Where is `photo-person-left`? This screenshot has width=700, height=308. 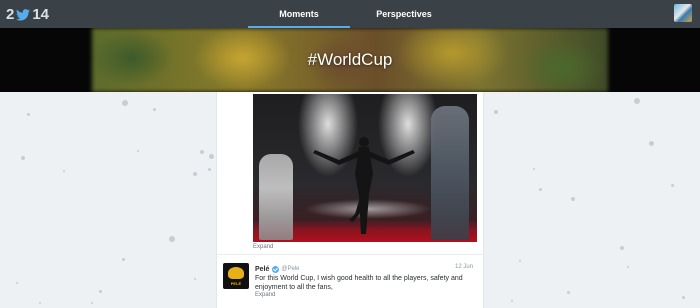 photo-person-left is located at coordinates (276, 197).